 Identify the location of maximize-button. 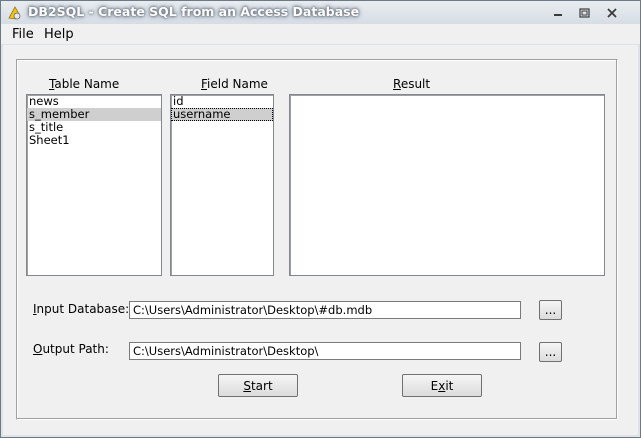
(584, 13).